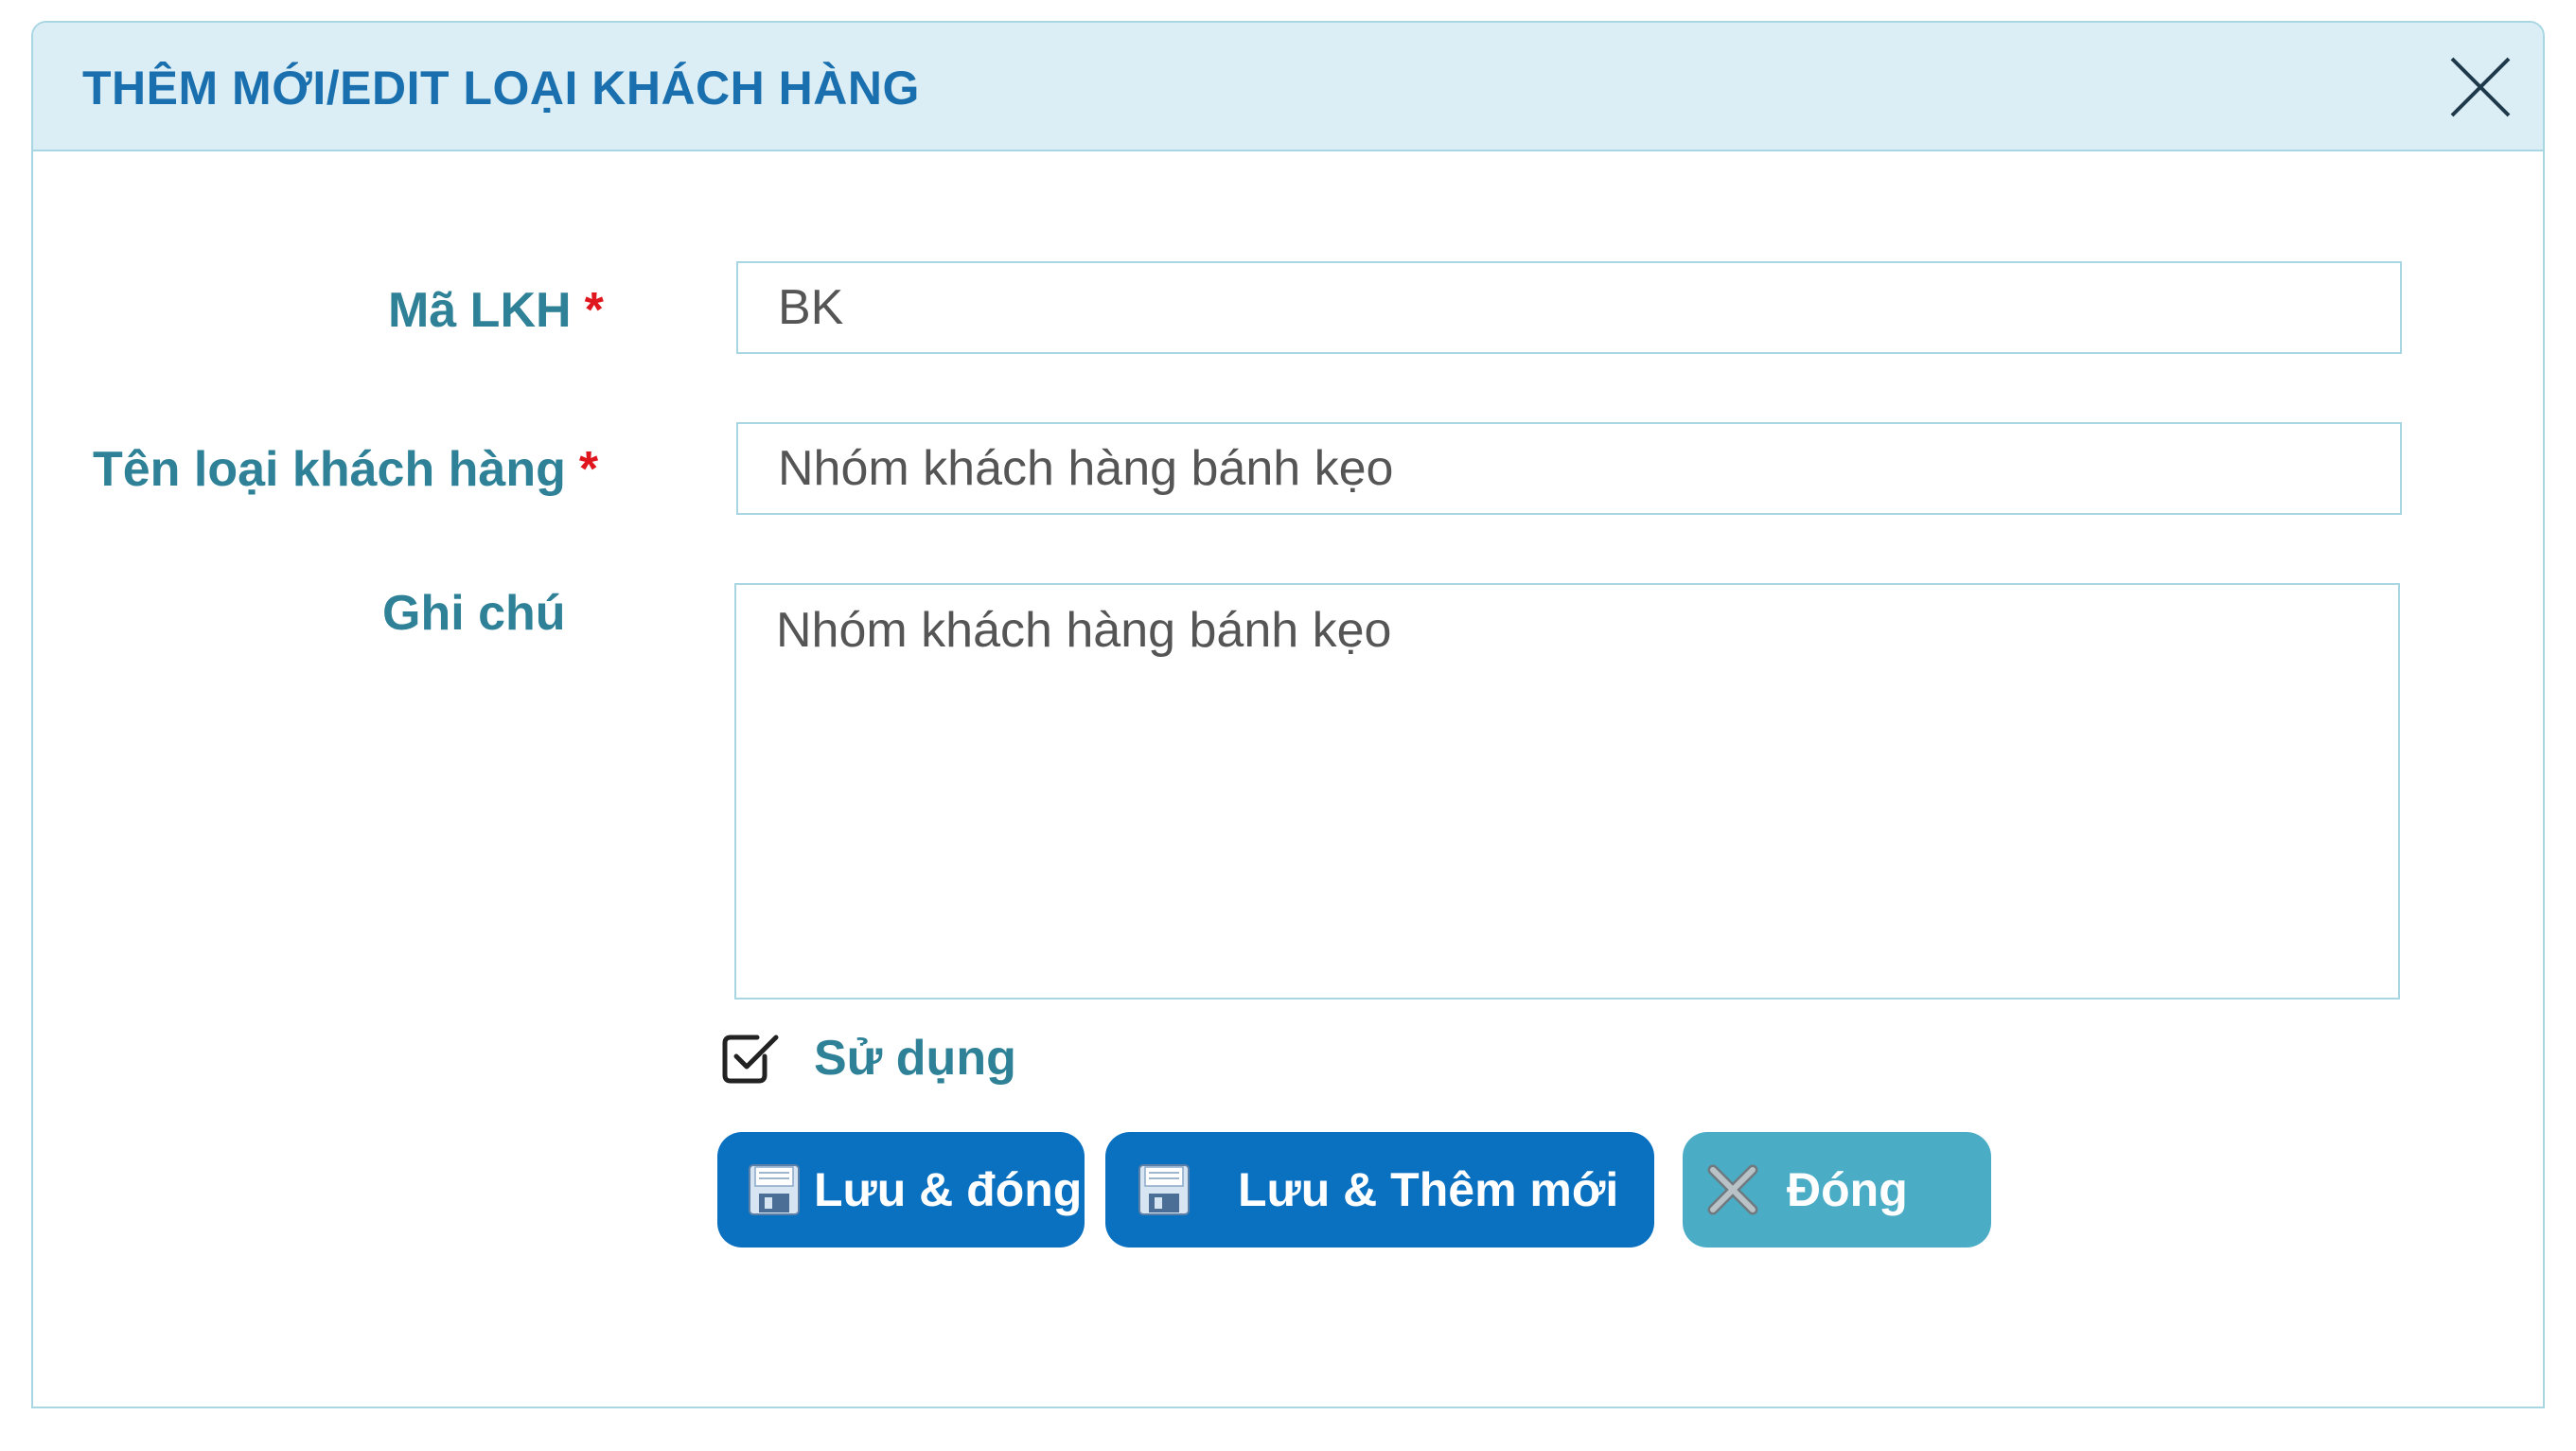 The width and height of the screenshot is (2576, 1451). Describe the element at coordinates (329, 469) in the screenshot. I see `name-label-text: Tên loại khách hàng` at that location.